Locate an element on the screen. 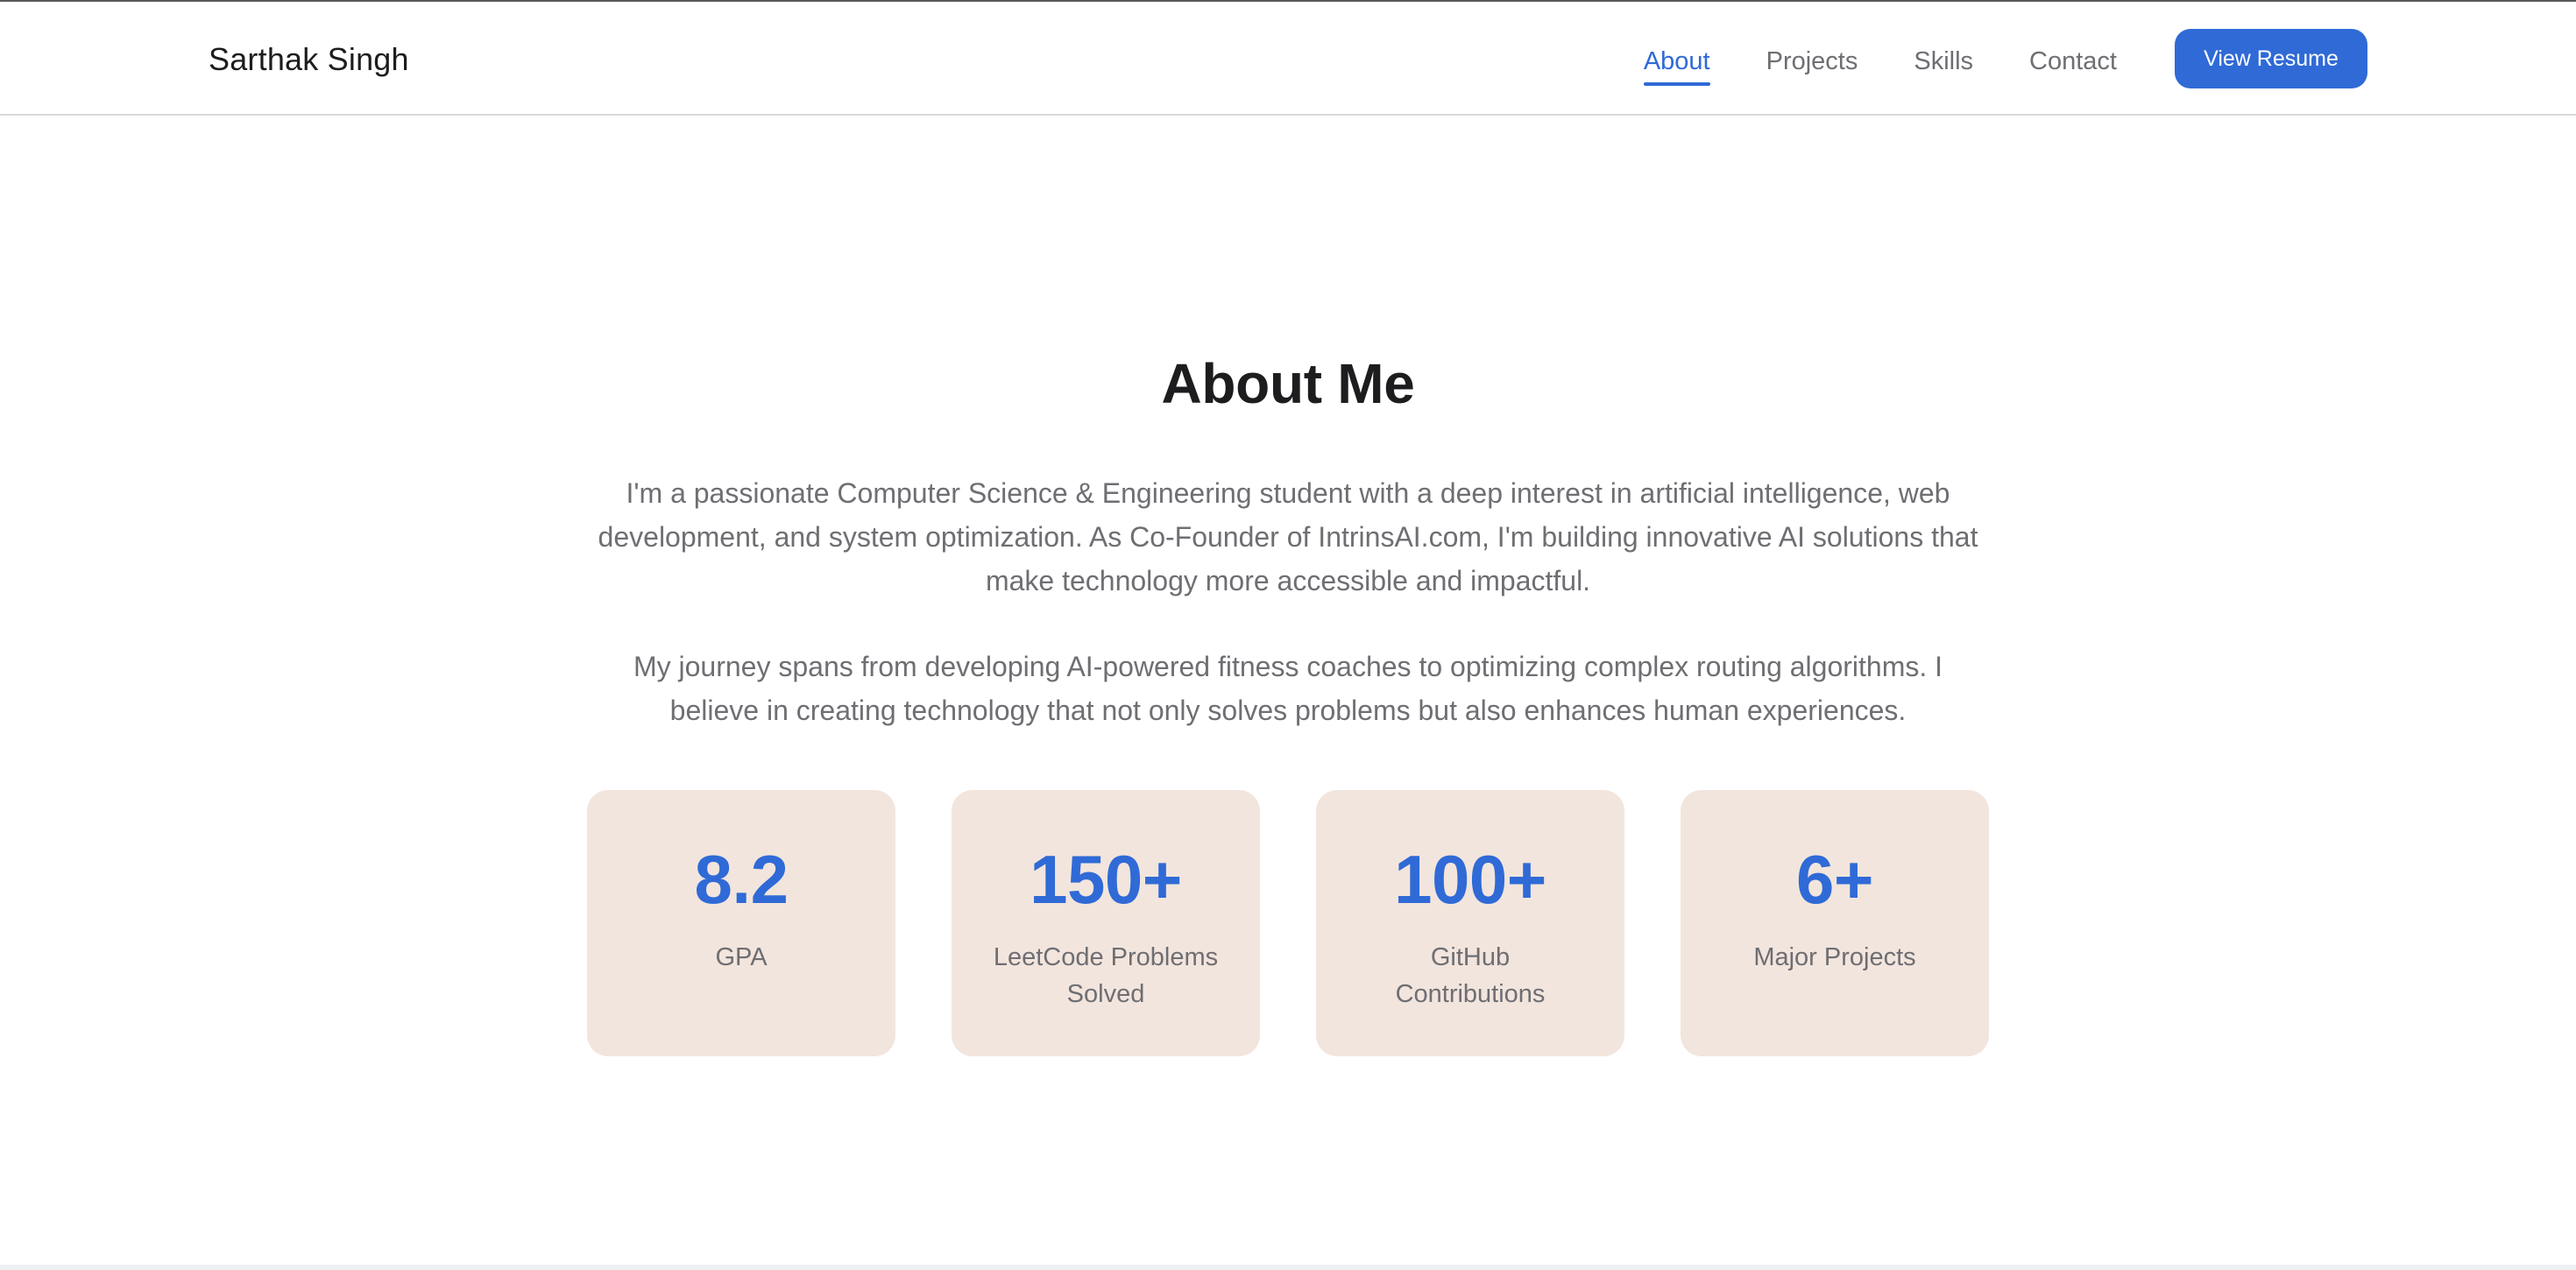 The height and width of the screenshot is (1270, 2576). nav-projects-link: Projects is located at coordinates (1812, 61).